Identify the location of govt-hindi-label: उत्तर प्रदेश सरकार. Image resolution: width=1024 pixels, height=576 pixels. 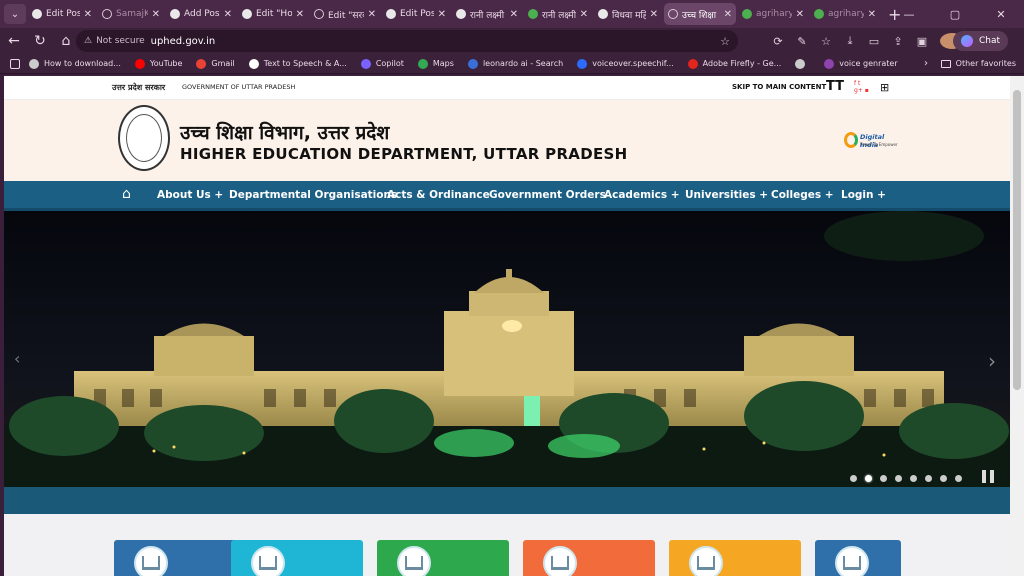
(139, 87).